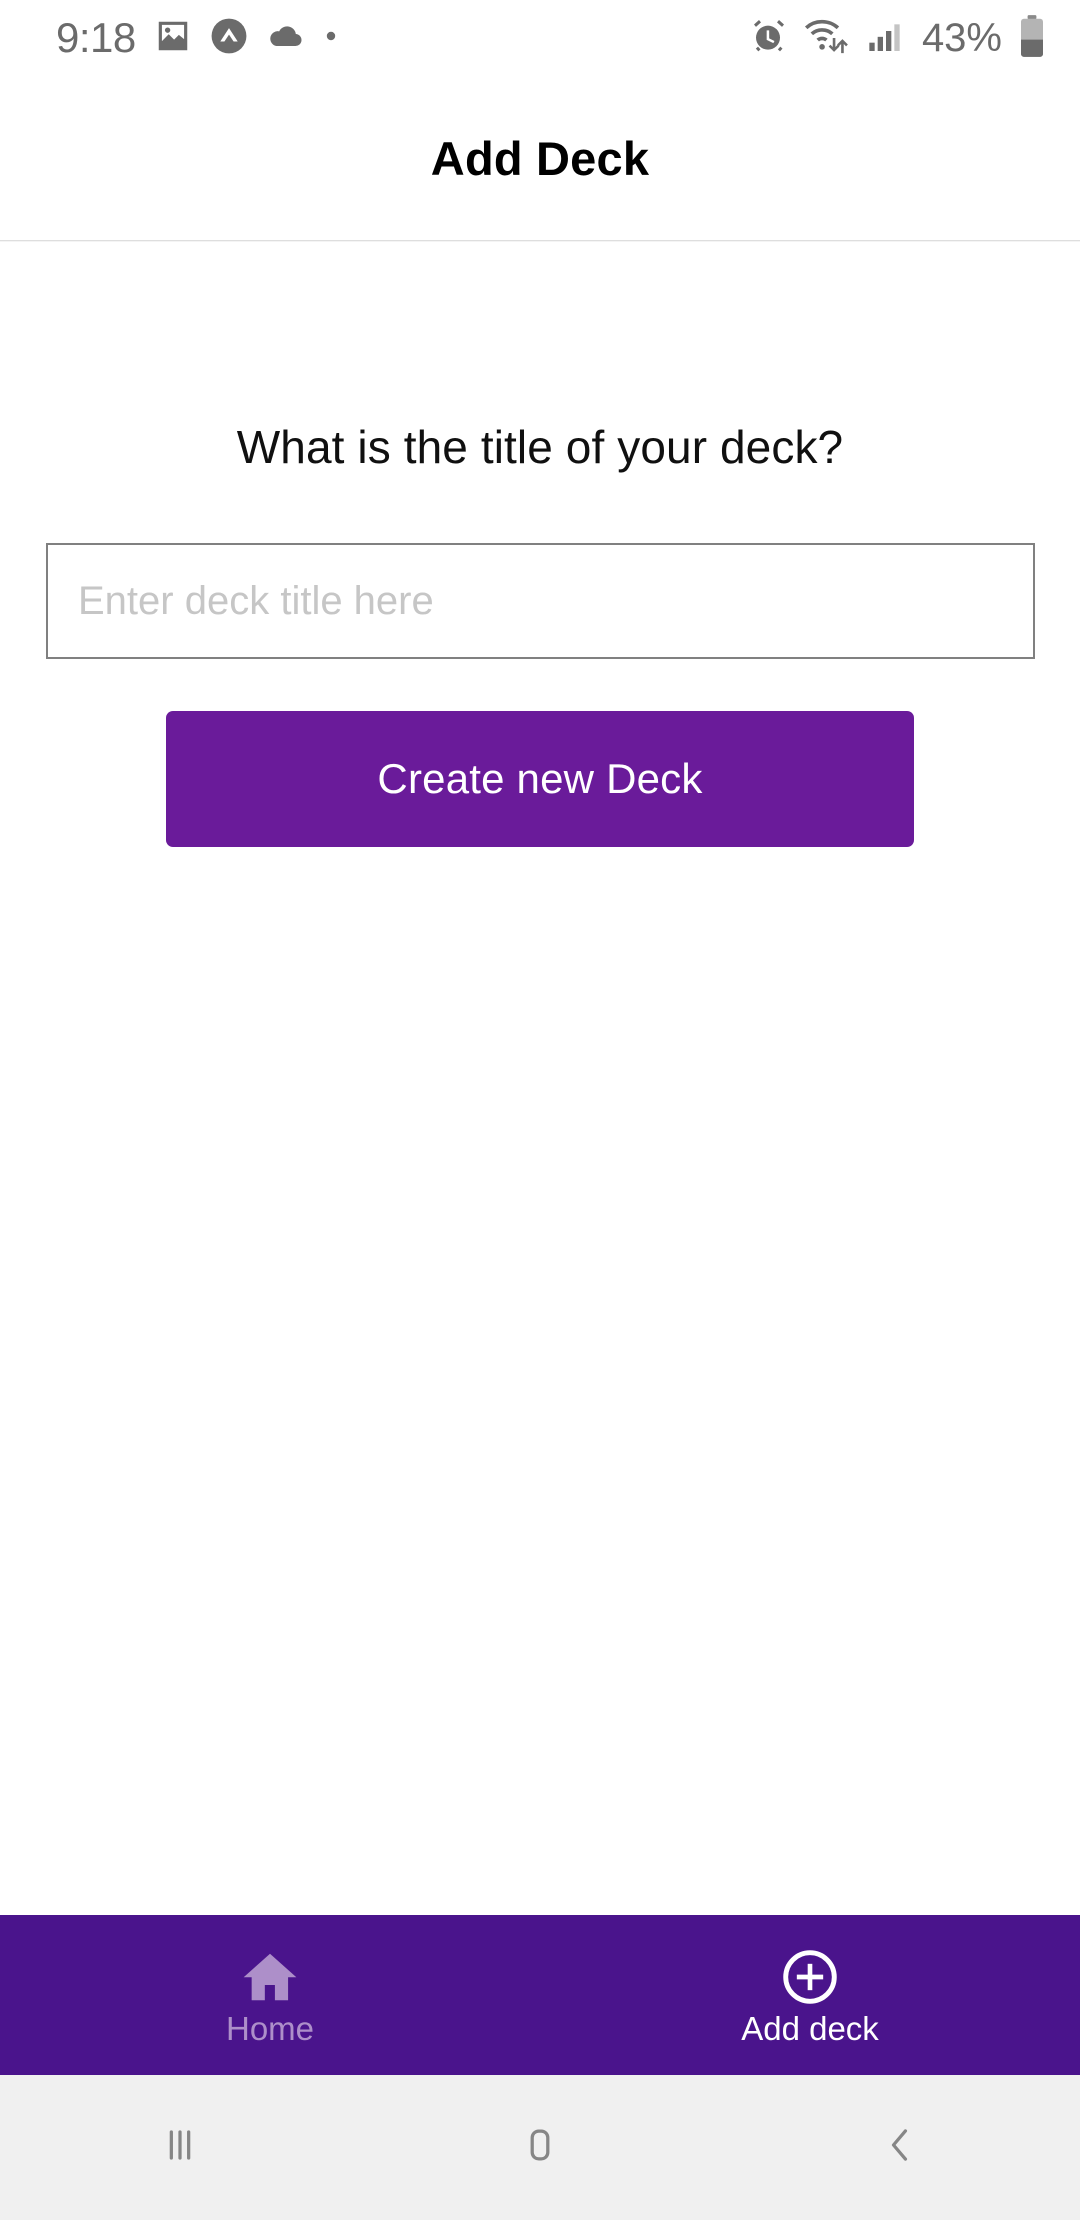 The height and width of the screenshot is (2220, 1080). I want to click on bottom-navigation-bar: Home Add deck, so click(540, 1995).